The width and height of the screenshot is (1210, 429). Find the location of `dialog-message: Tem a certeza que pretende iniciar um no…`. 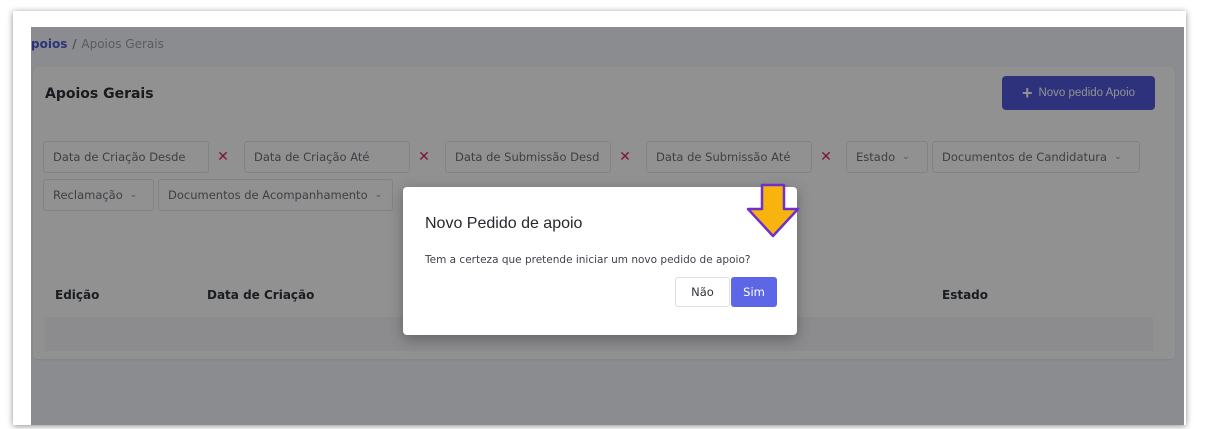

dialog-message: Tem a certeza que pretende iniciar um no… is located at coordinates (588, 260).